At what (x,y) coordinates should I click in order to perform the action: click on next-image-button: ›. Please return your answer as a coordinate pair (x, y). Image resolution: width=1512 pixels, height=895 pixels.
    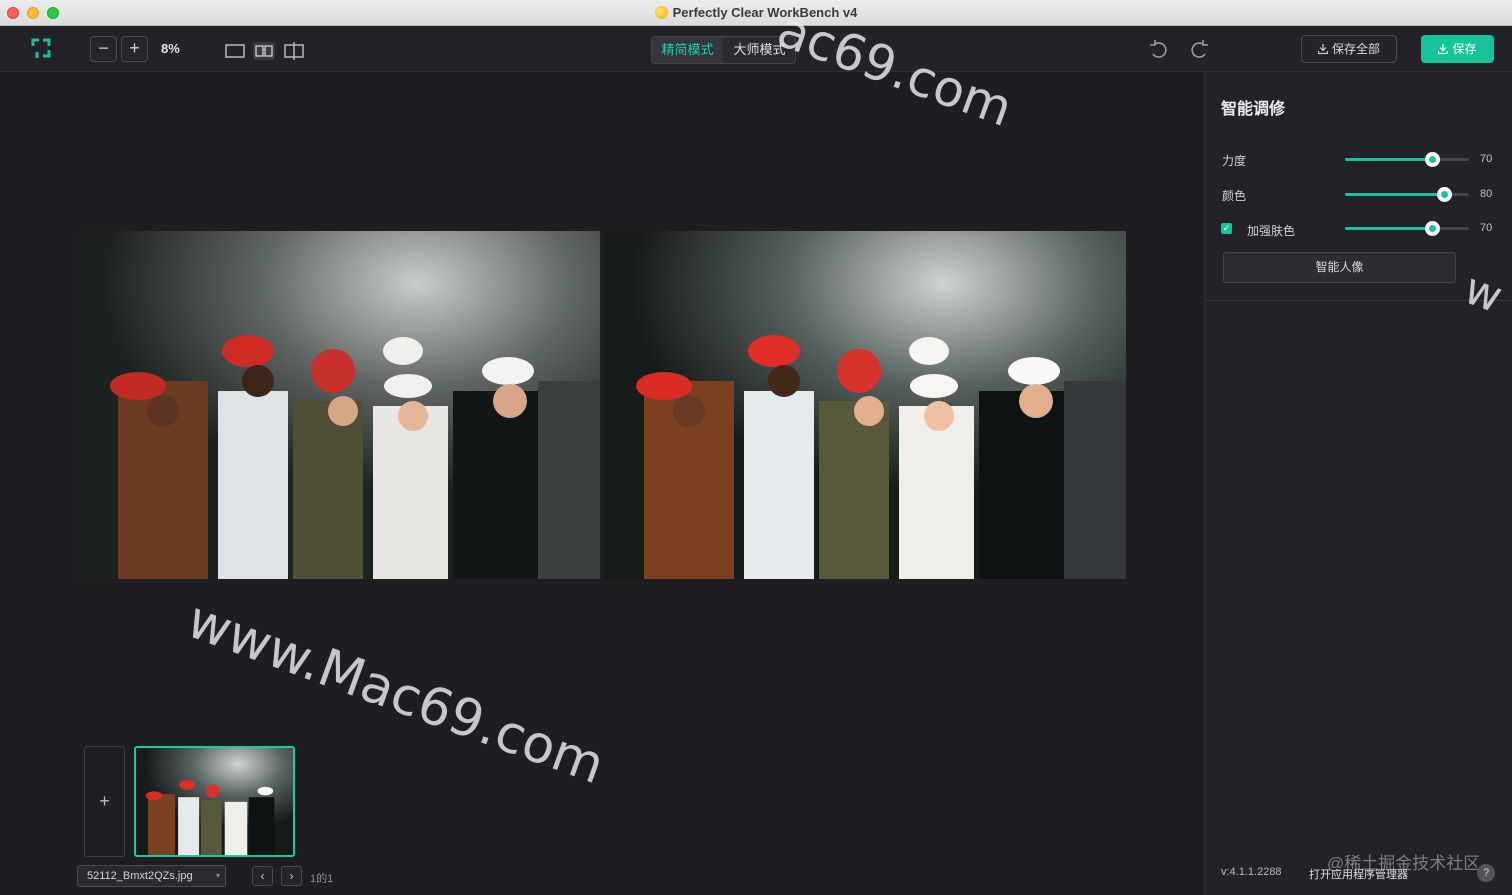
    Looking at the image, I should click on (291, 876).